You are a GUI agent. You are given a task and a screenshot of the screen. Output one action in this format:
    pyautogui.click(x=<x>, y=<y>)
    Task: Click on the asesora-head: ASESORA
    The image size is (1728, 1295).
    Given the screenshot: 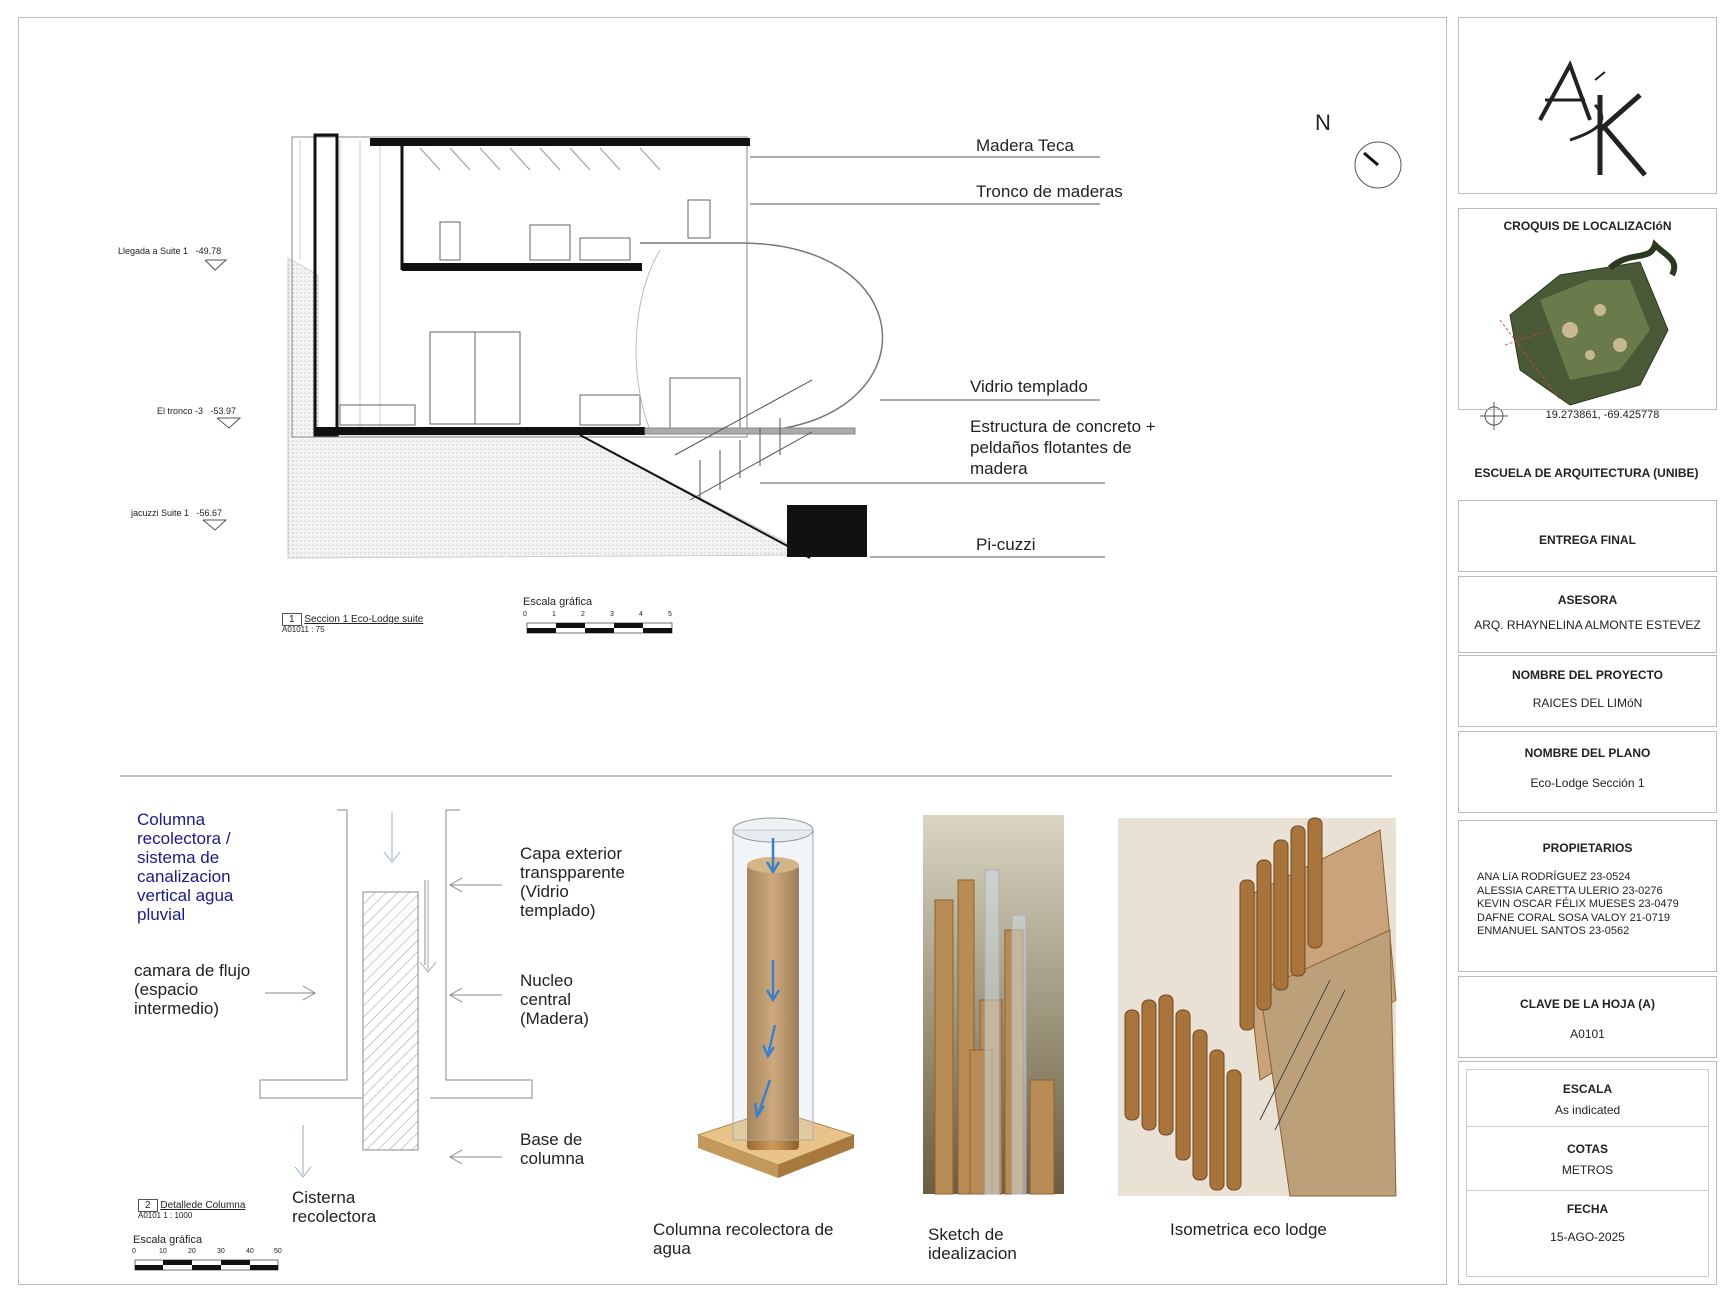 What is the action you would take?
    pyautogui.click(x=1587, y=600)
    